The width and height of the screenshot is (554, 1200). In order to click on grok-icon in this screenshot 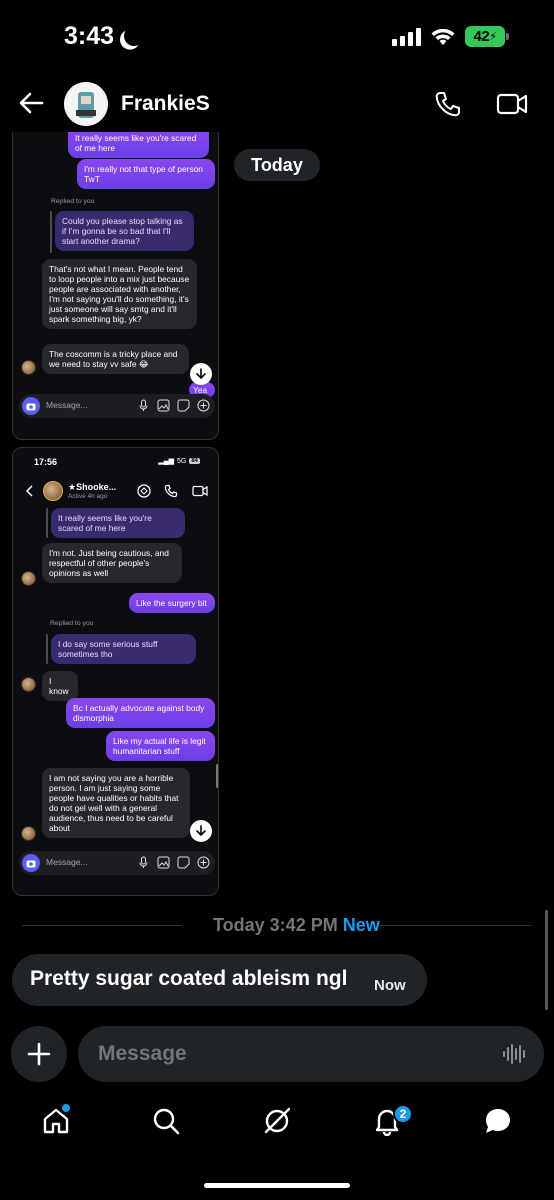, I will do `click(277, 1121)`.